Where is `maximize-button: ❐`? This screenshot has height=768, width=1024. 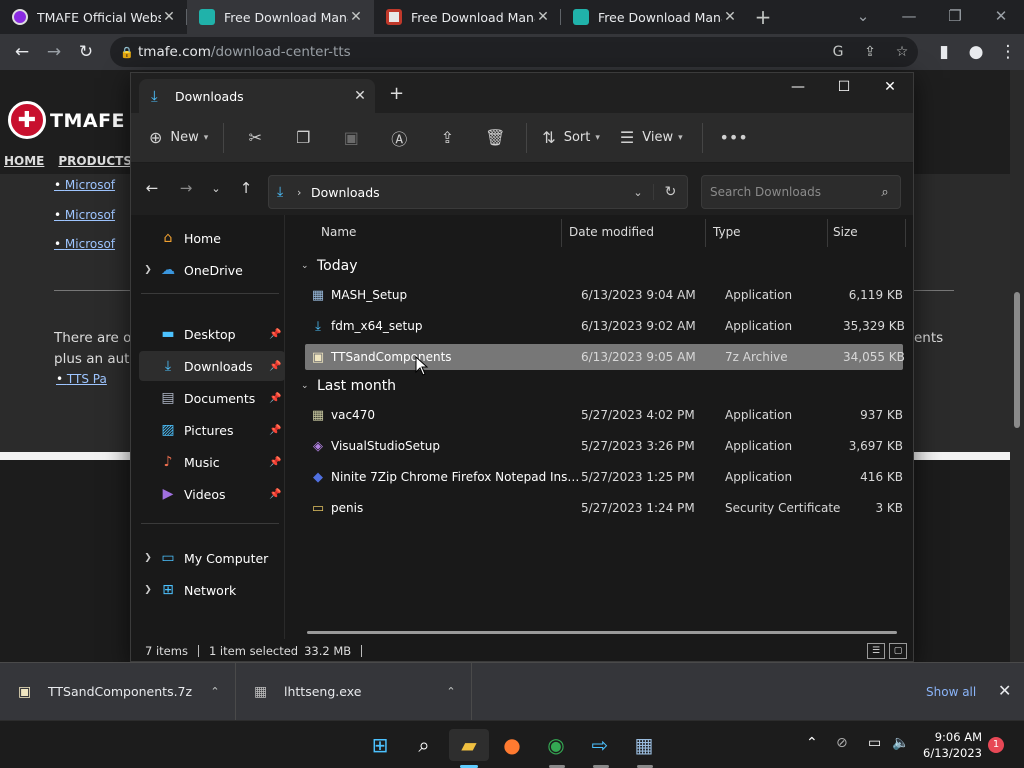 maximize-button: ❐ is located at coordinates (955, 16).